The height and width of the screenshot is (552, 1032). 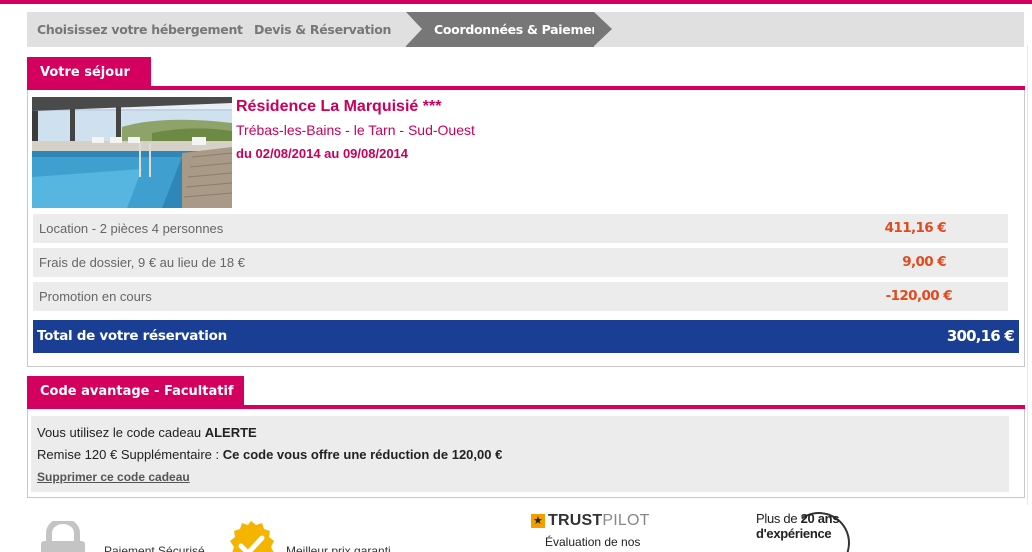 What do you see at coordinates (132, 336) in the screenshot?
I see `total-label: Total de votre réservation` at bounding box center [132, 336].